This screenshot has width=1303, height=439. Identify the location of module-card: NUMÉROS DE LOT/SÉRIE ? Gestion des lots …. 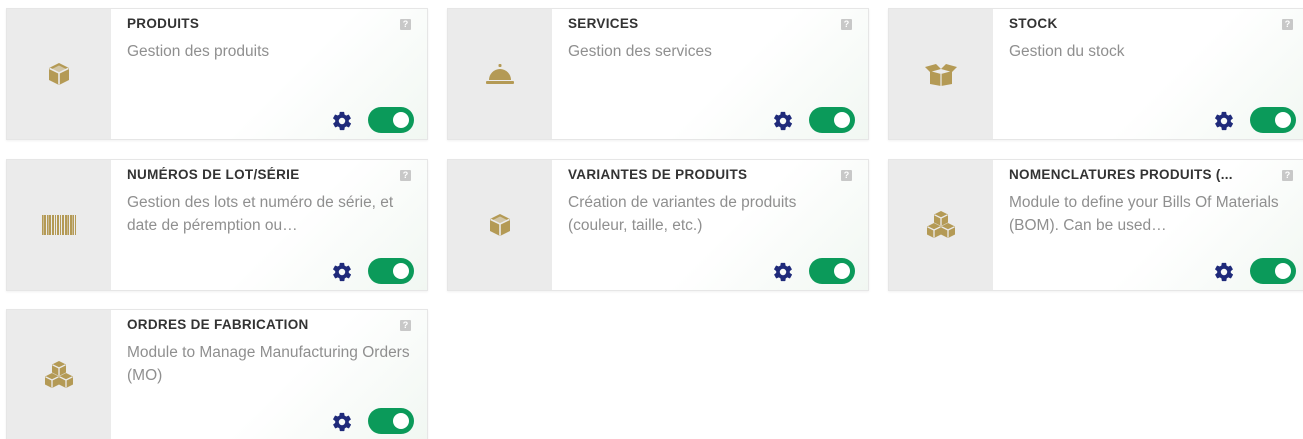
(217, 225).